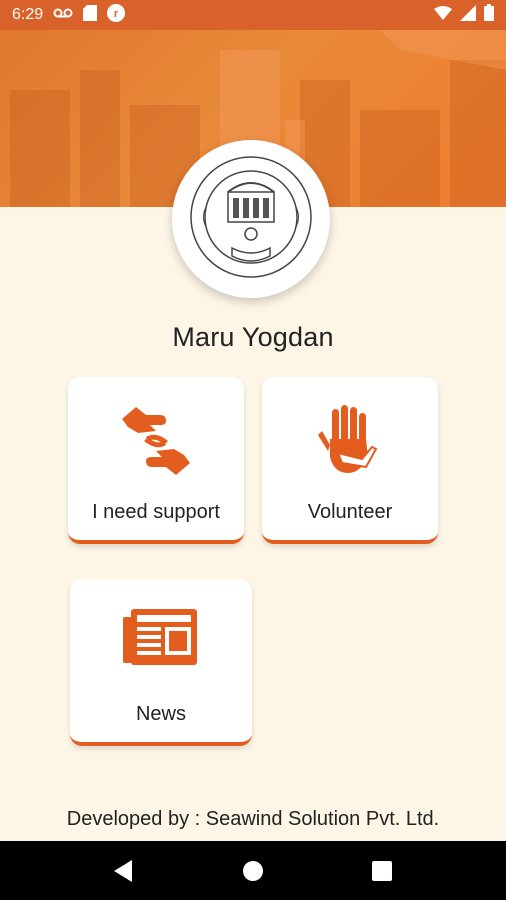 The width and height of the screenshot is (506, 900). Describe the element at coordinates (382, 871) in the screenshot. I see `recents-icon` at that location.